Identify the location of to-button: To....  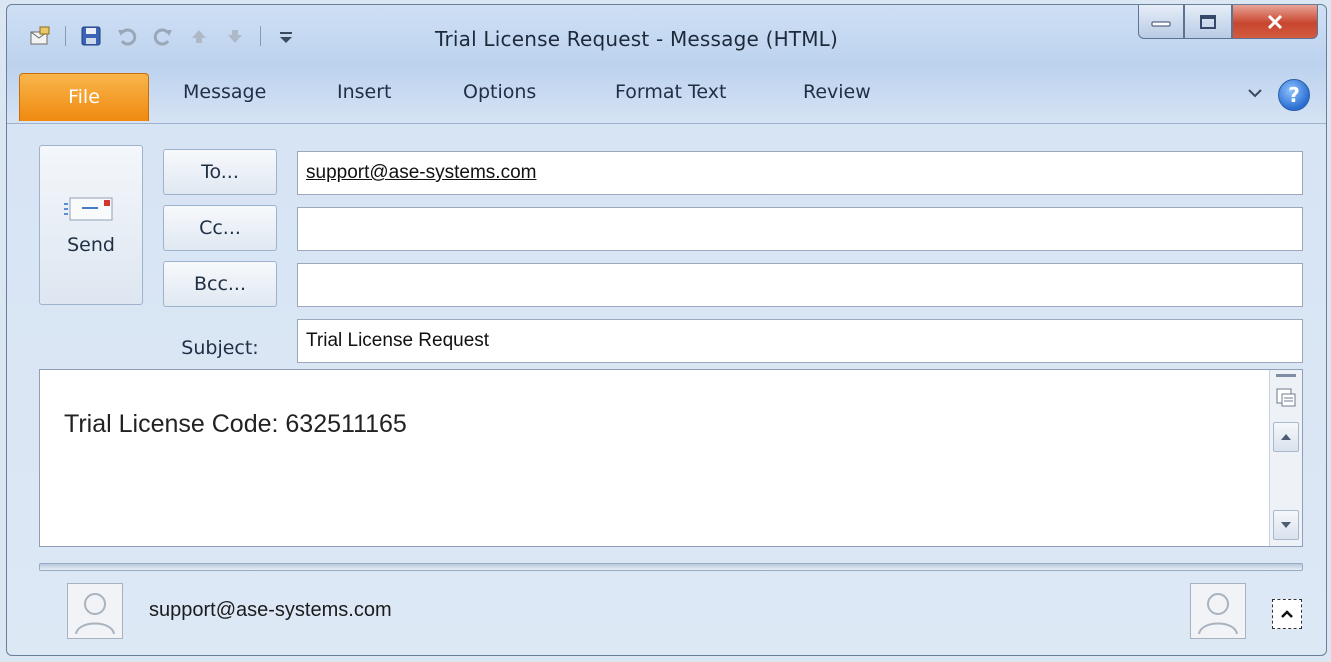
(220, 172).